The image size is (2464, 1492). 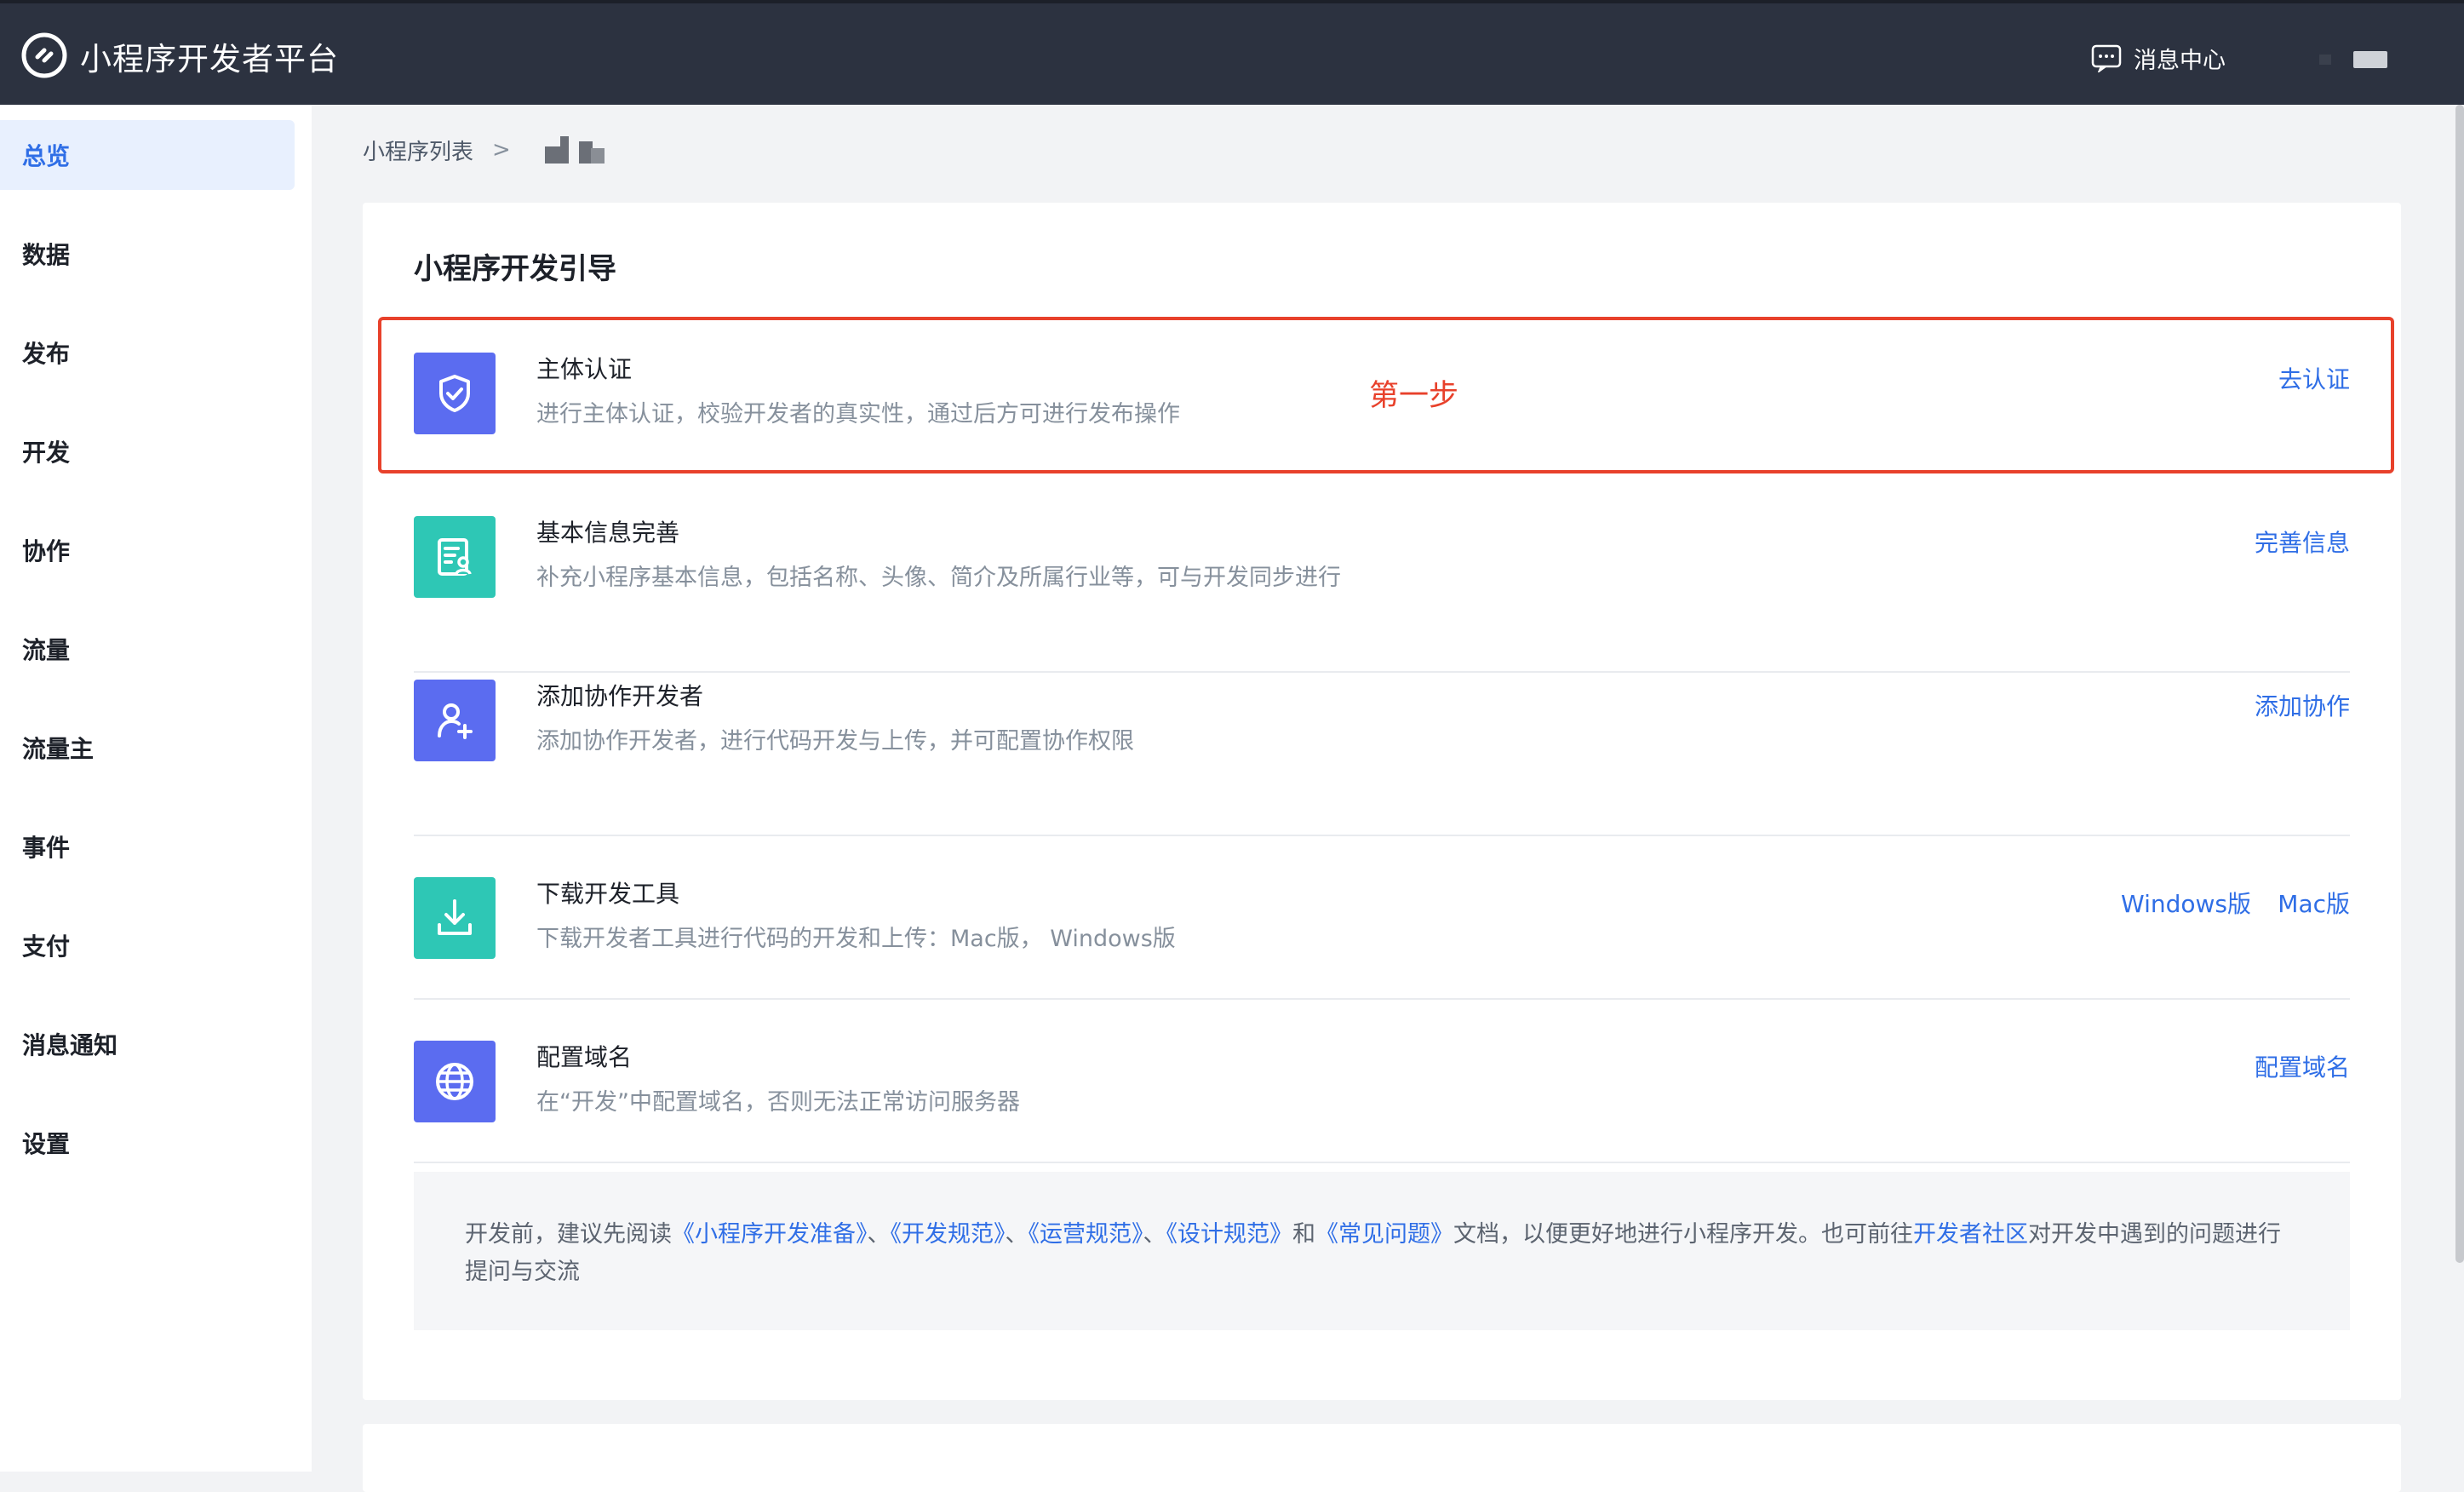 I want to click on sidebar-item-label: 发布, so click(x=47, y=354).